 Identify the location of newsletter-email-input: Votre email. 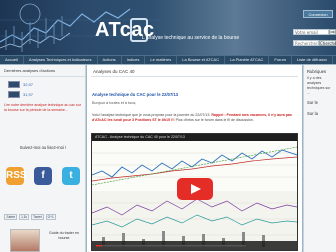
(311, 32).